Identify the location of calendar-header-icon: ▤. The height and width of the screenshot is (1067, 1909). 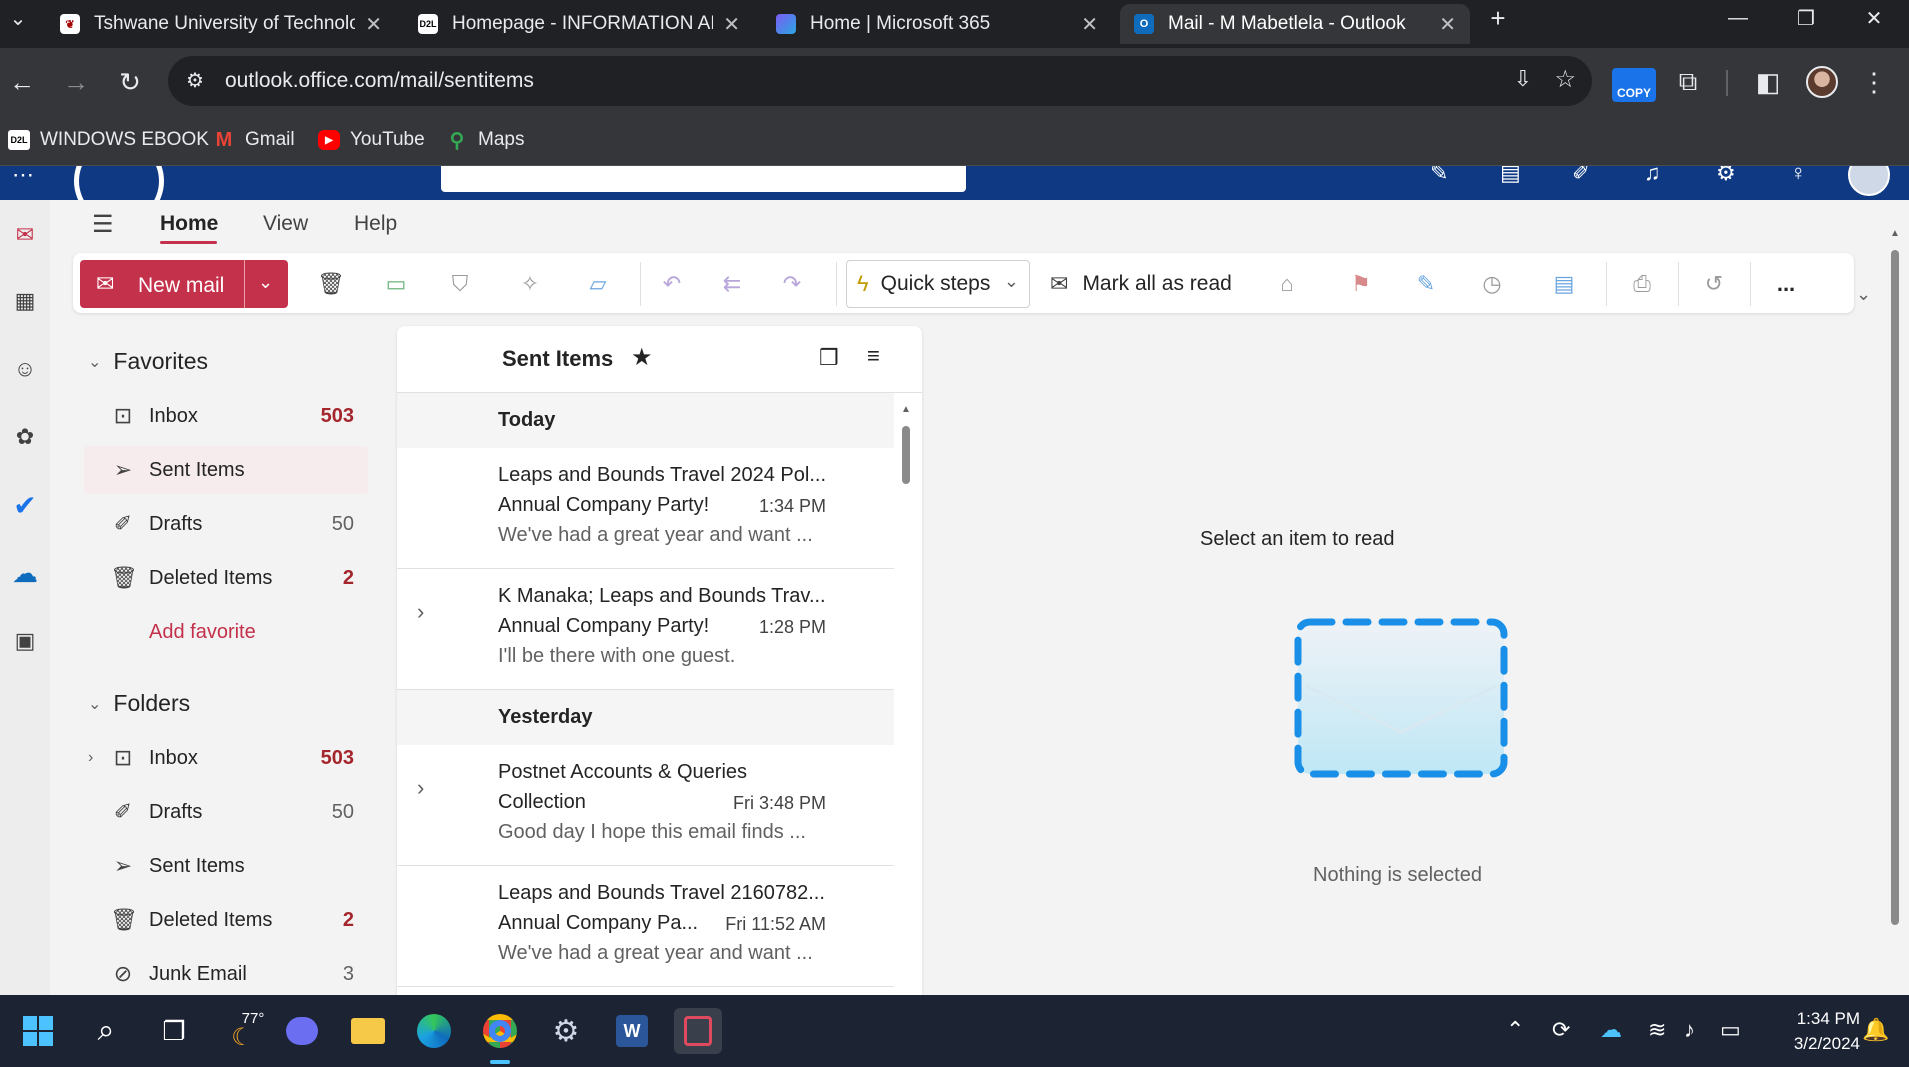
(1510, 176).